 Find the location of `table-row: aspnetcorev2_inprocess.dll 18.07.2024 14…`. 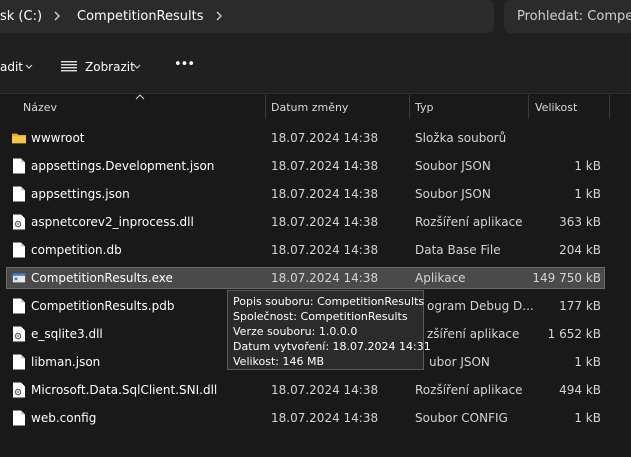

table-row: aspnetcorev2_inprocess.dll 18.07.2024 14… is located at coordinates (305, 222).